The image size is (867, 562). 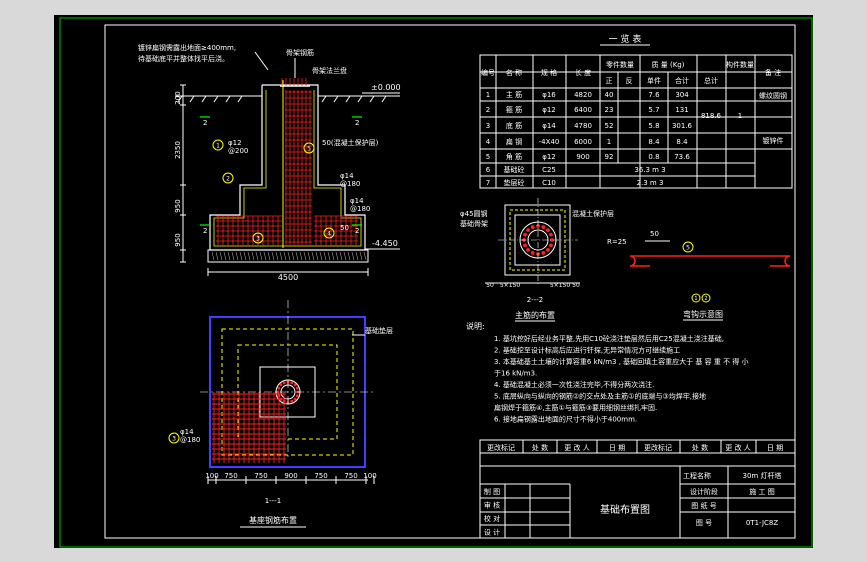 What do you see at coordinates (230, 476) in the screenshot?
I see `plan-dim-1: 750` at bounding box center [230, 476].